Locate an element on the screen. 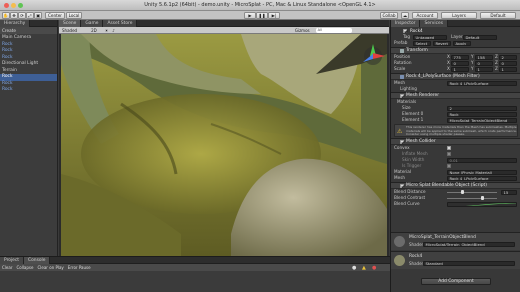 Image resolution: width=520 pixels, height=292 pixels. warning-count-icon: ▲ is located at coordinates (364, 268).